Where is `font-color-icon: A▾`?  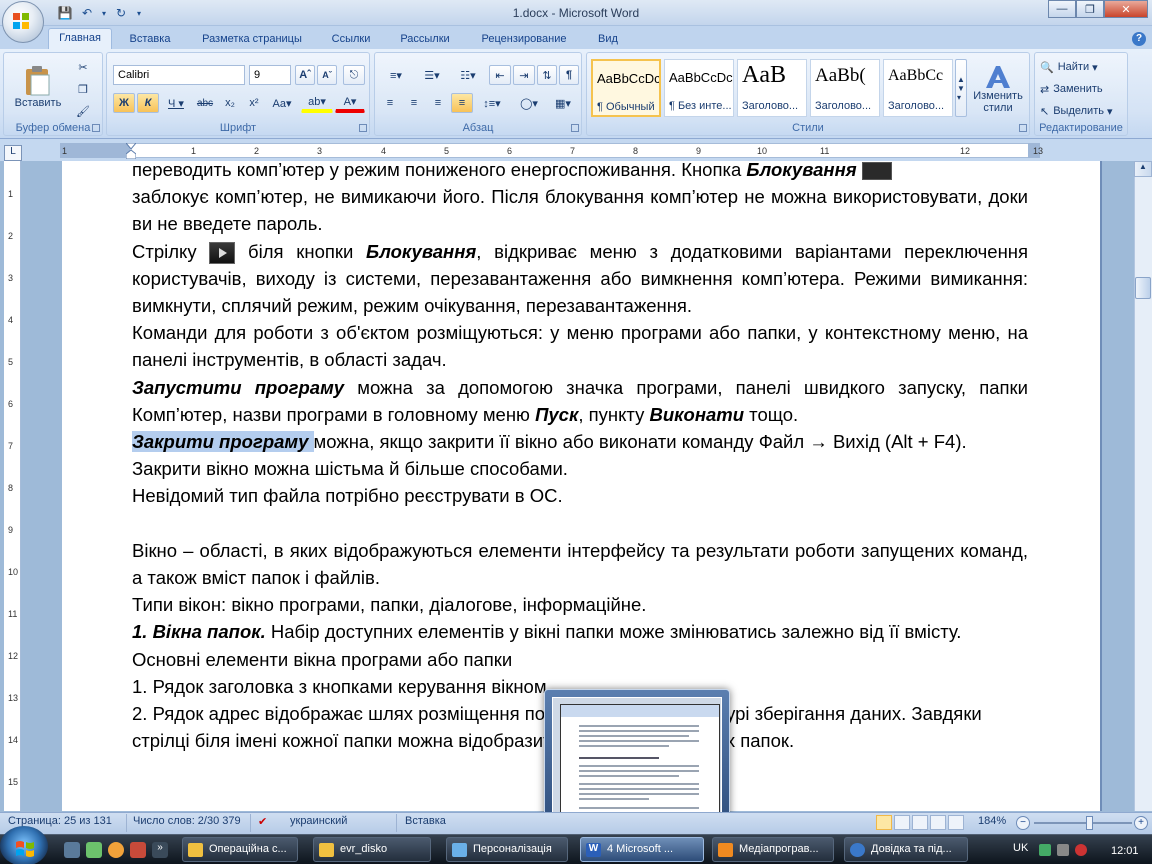 font-color-icon: A▾ is located at coordinates (350, 103).